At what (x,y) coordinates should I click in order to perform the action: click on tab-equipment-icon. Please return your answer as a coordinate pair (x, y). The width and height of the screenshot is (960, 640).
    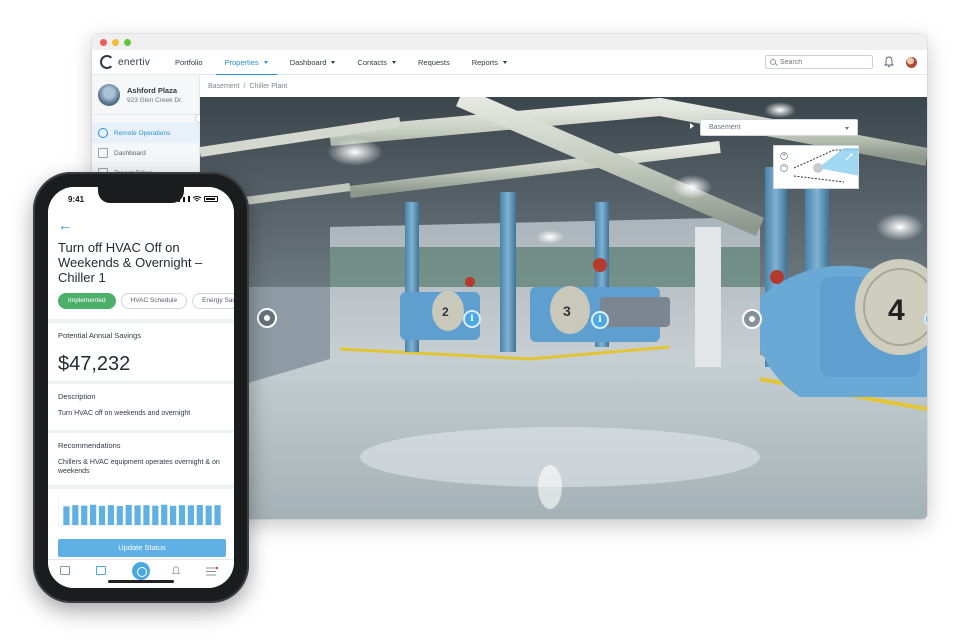
    Looking at the image, I should click on (141, 571).